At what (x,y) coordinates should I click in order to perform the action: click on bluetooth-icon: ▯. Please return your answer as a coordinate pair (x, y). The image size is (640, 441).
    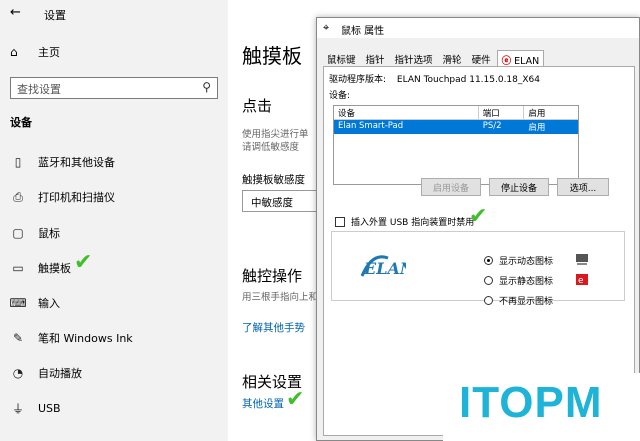
    Looking at the image, I should click on (18, 162).